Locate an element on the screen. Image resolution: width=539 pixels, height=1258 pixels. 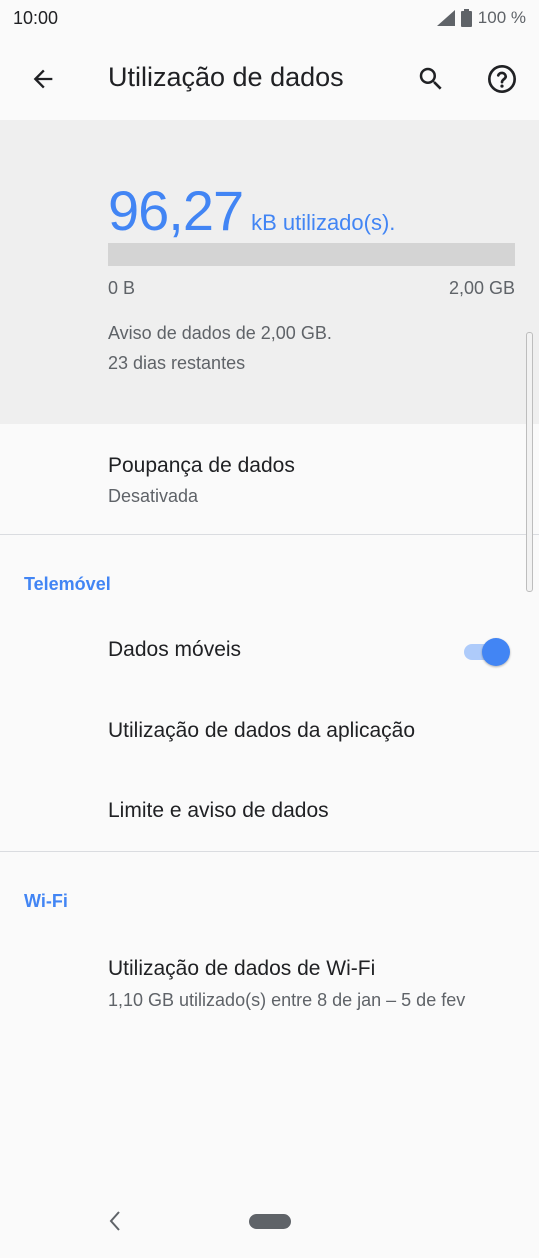
scrollbar is located at coordinates (529, 462).